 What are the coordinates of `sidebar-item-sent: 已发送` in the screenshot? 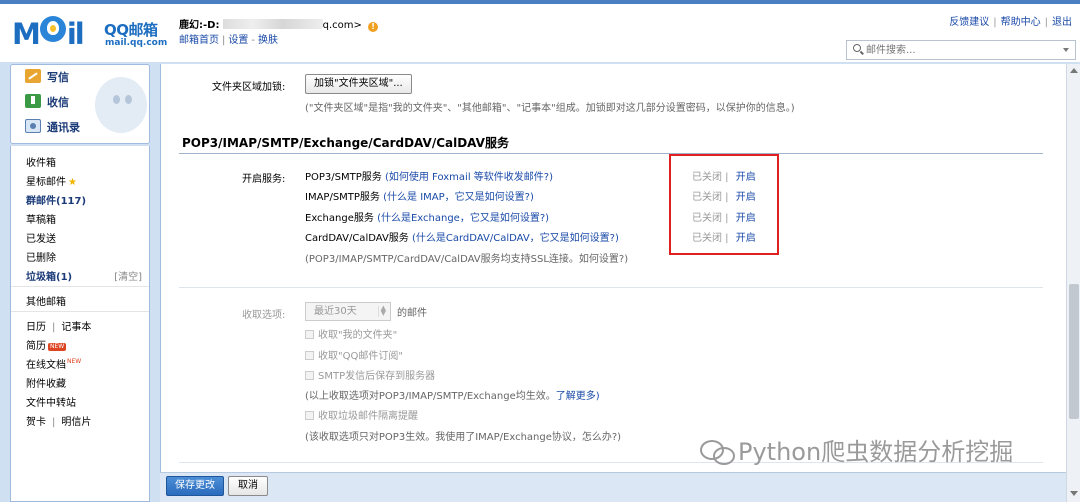 It's located at (41, 237).